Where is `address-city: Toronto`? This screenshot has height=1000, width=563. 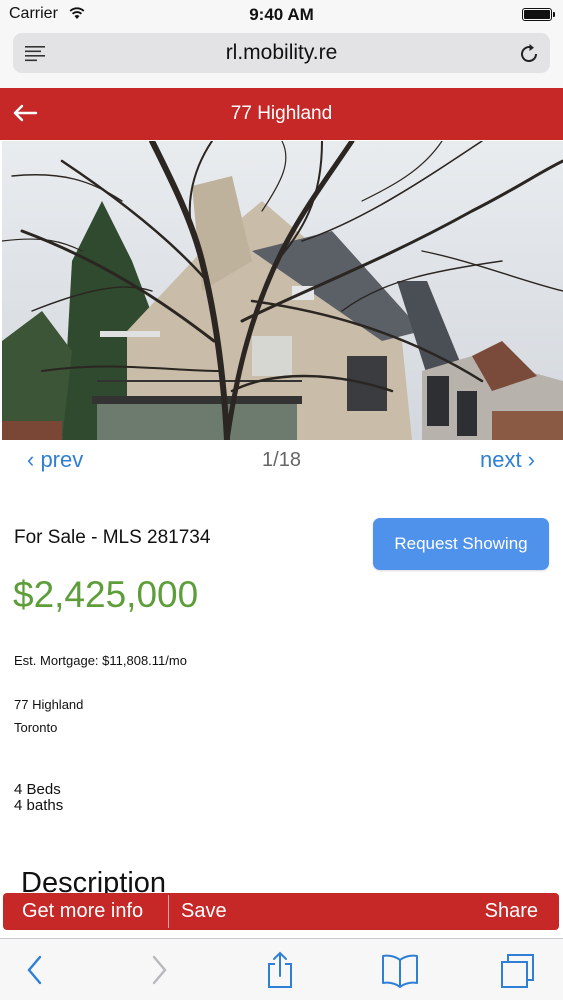
address-city: Toronto is located at coordinates (36, 727).